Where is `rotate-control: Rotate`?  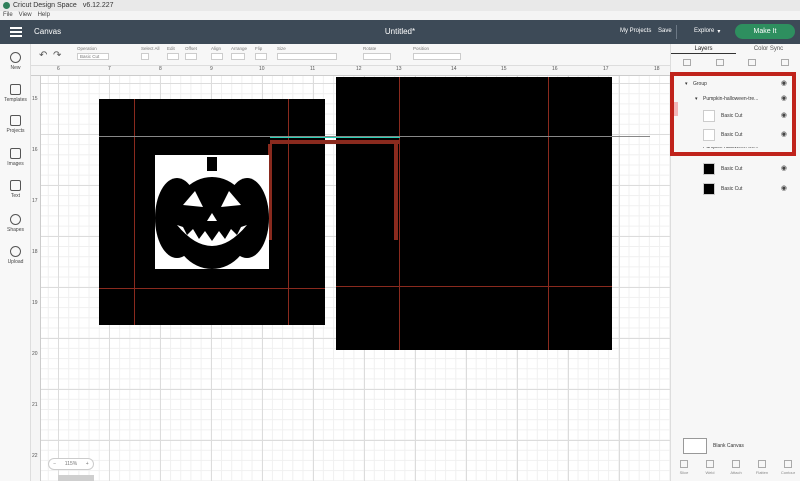 rotate-control: Rotate is located at coordinates (377, 53).